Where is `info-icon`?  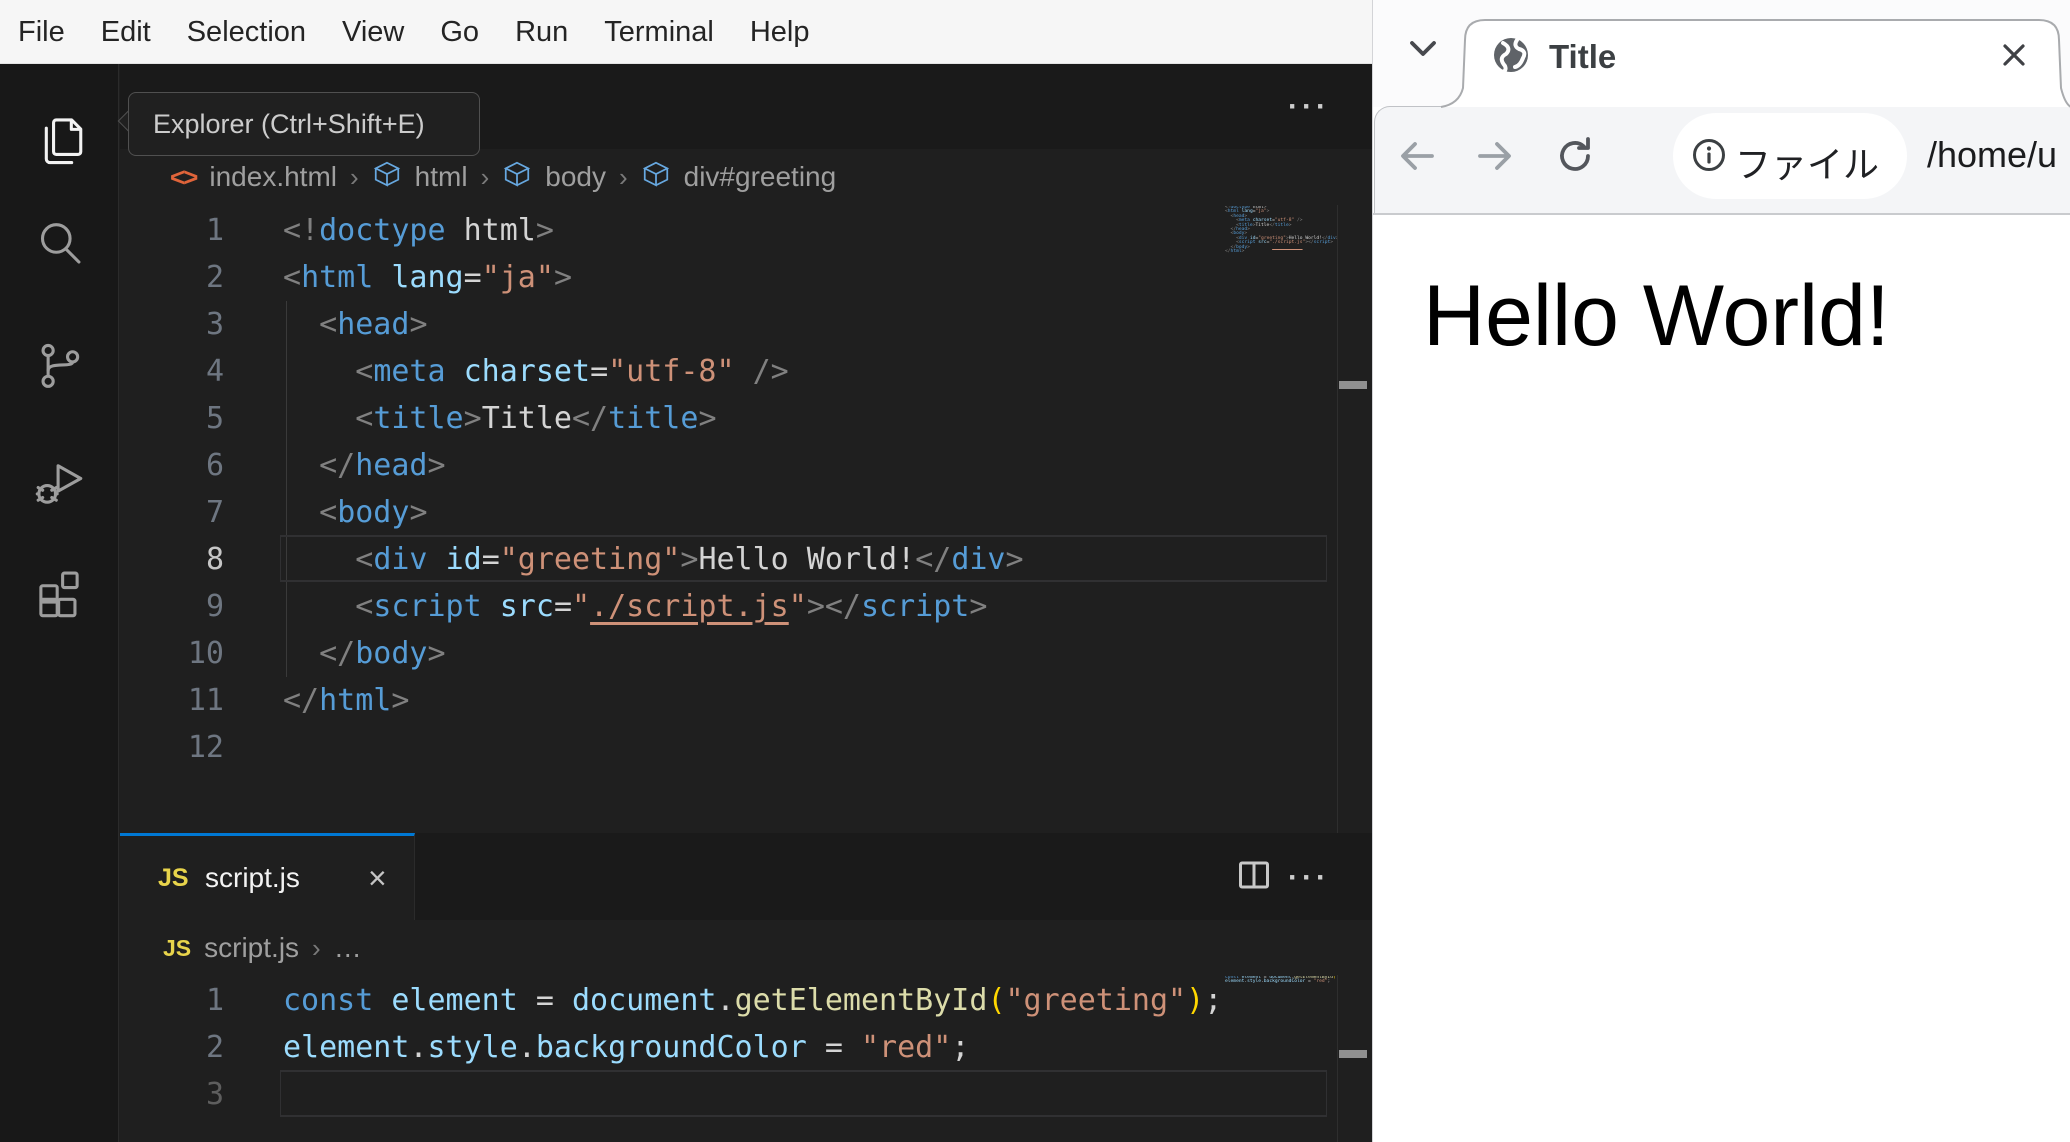 info-icon is located at coordinates (1709, 155).